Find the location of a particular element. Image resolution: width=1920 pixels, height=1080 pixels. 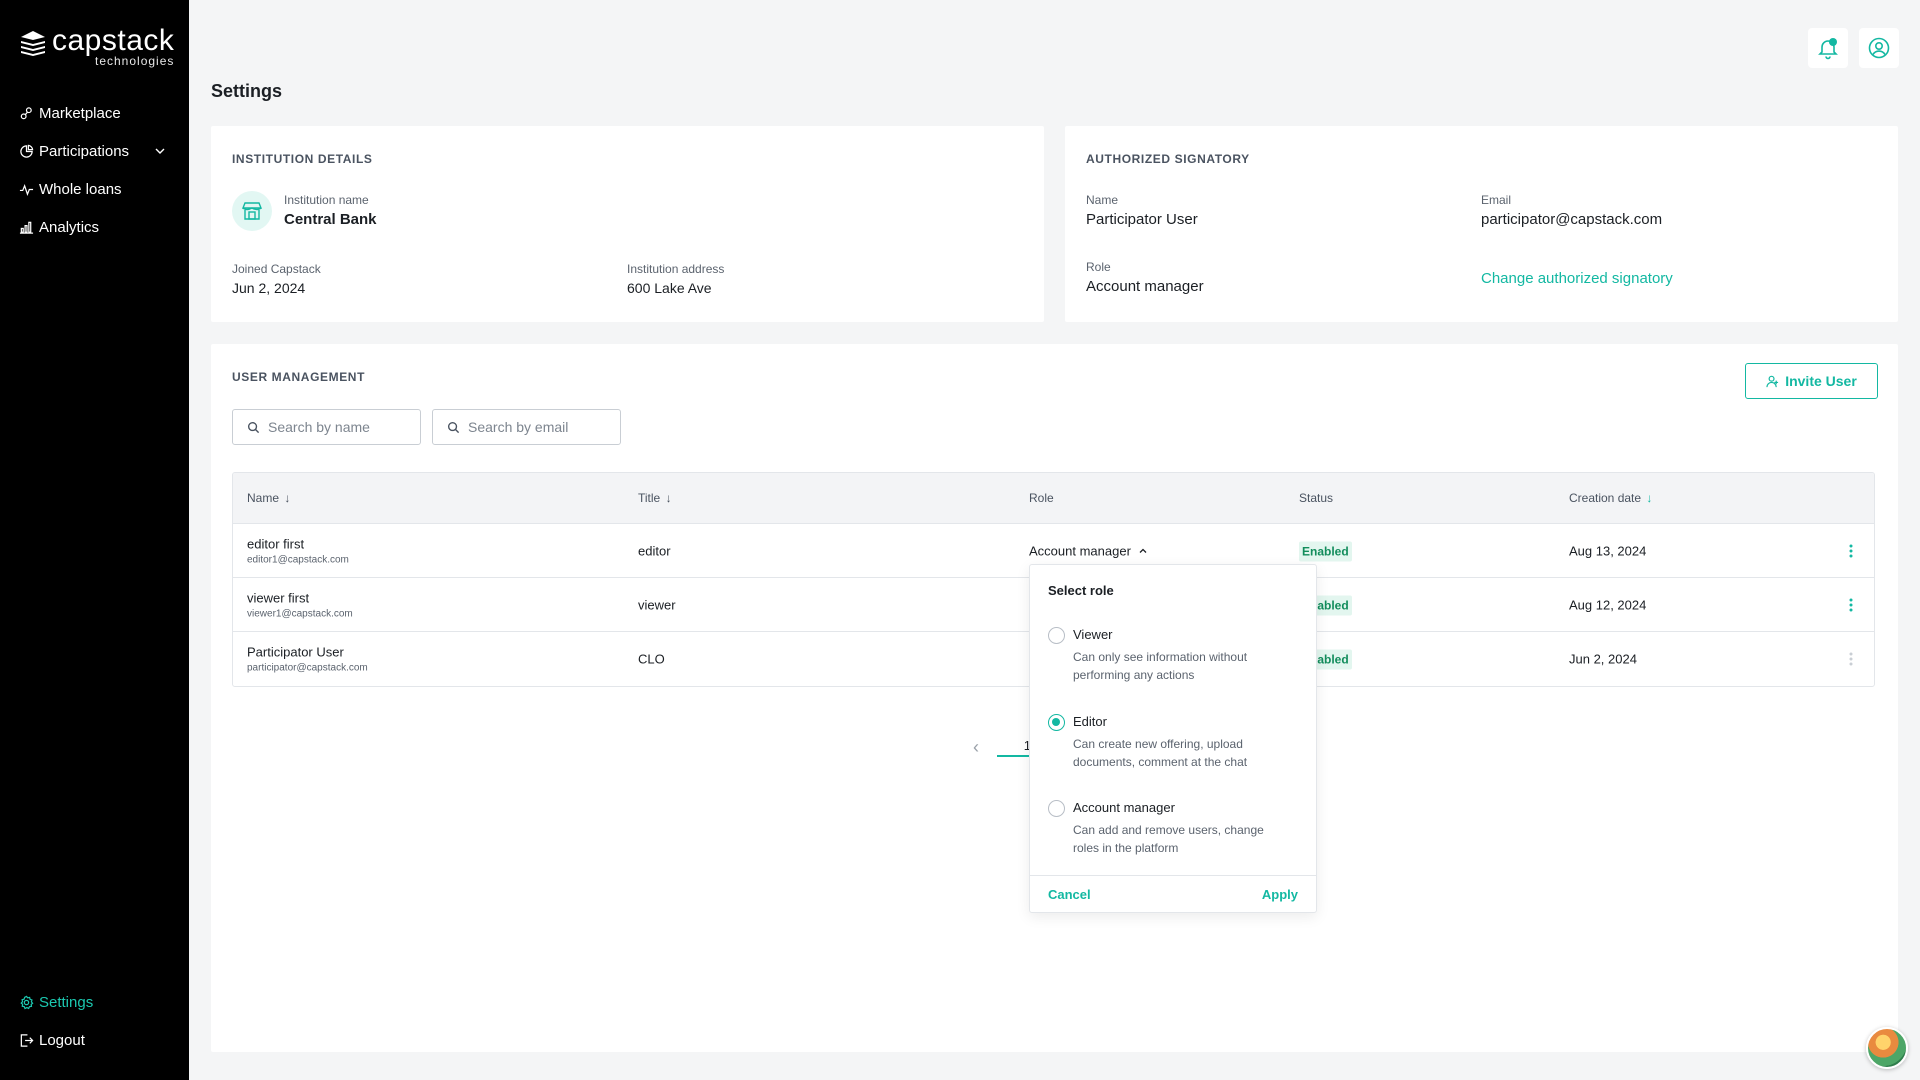

profile-button is located at coordinates (1879, 48).